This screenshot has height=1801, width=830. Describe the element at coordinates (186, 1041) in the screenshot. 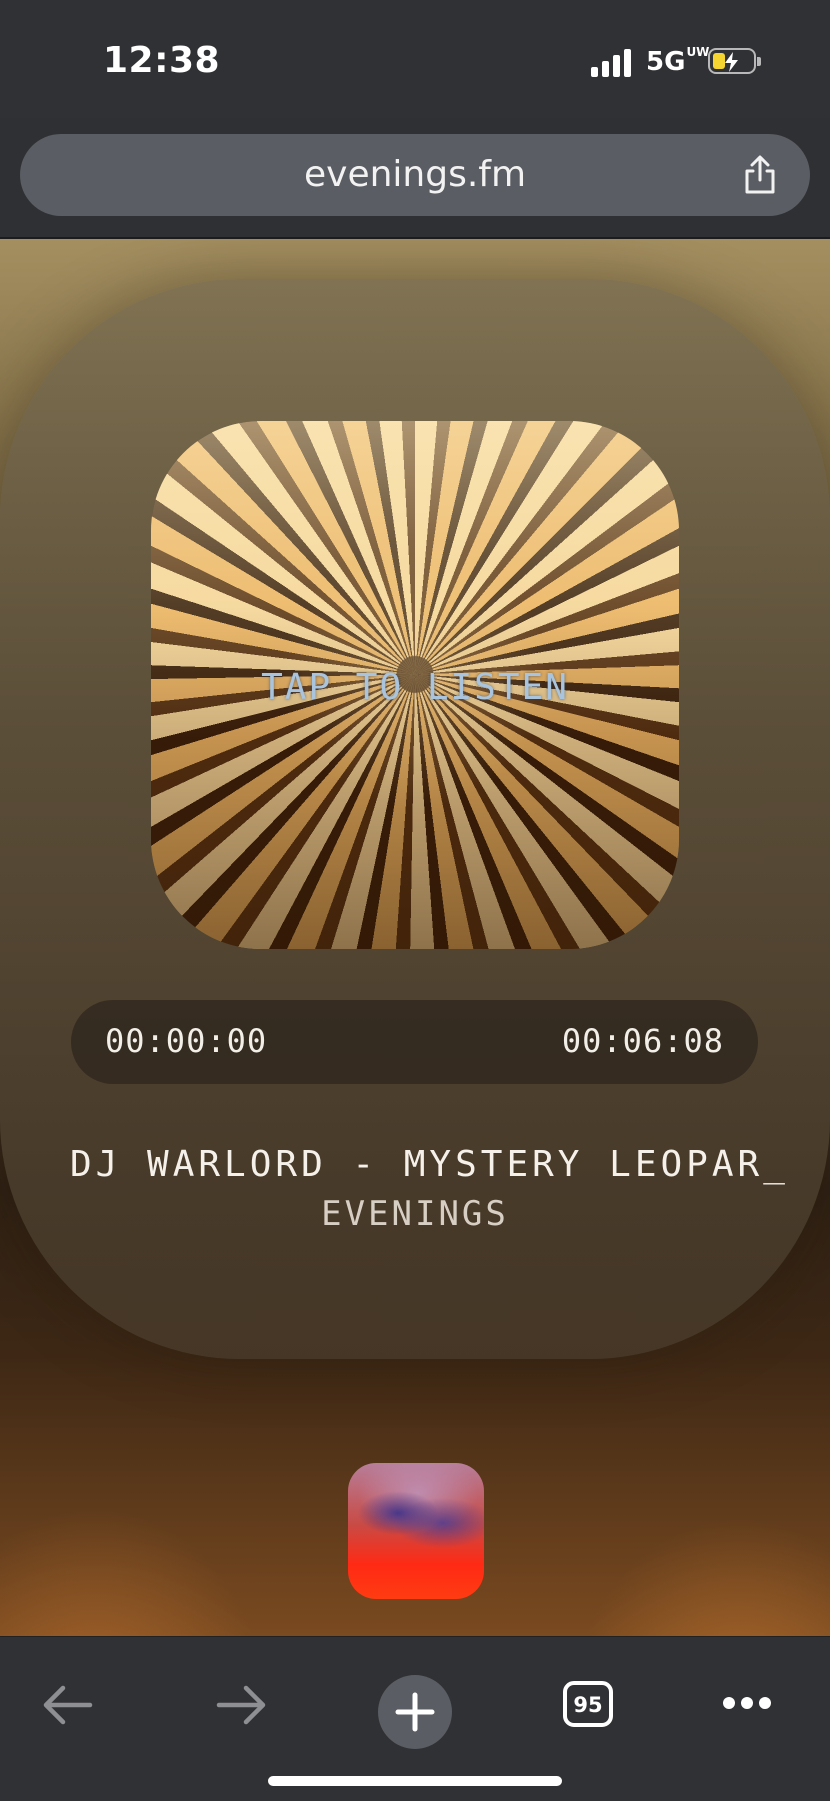

I see `current-time: 00:00:00` at that location.